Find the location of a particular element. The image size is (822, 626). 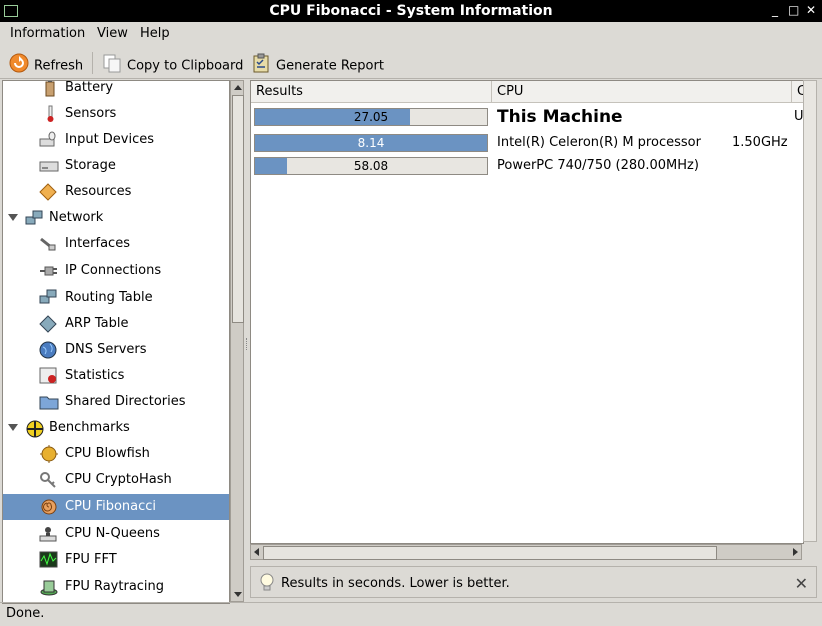

hard-drive-icon is located at coordinates (49, 166).